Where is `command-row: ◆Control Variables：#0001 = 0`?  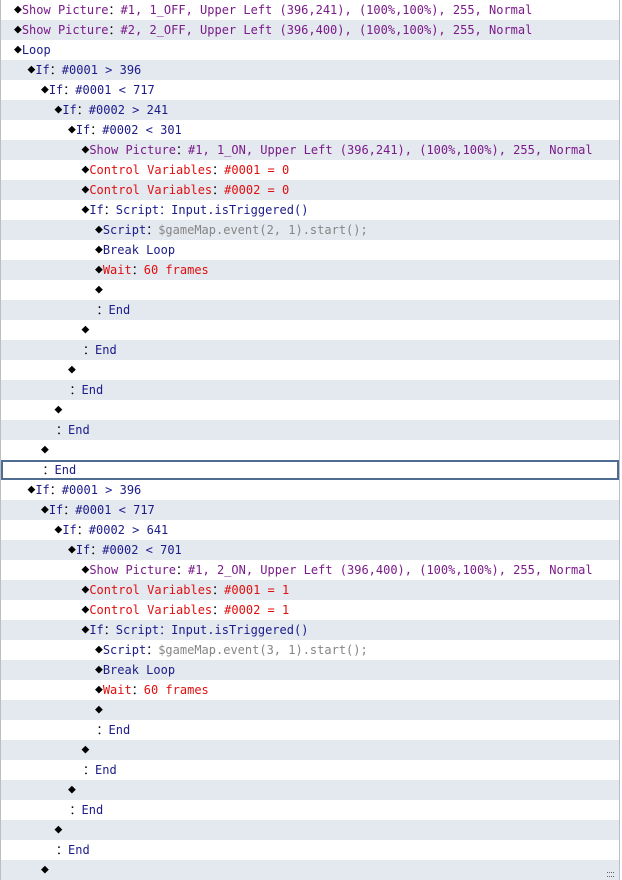
command-row: ◆Control Variables：#0001 = 0 is located at coordinates (310, 170).